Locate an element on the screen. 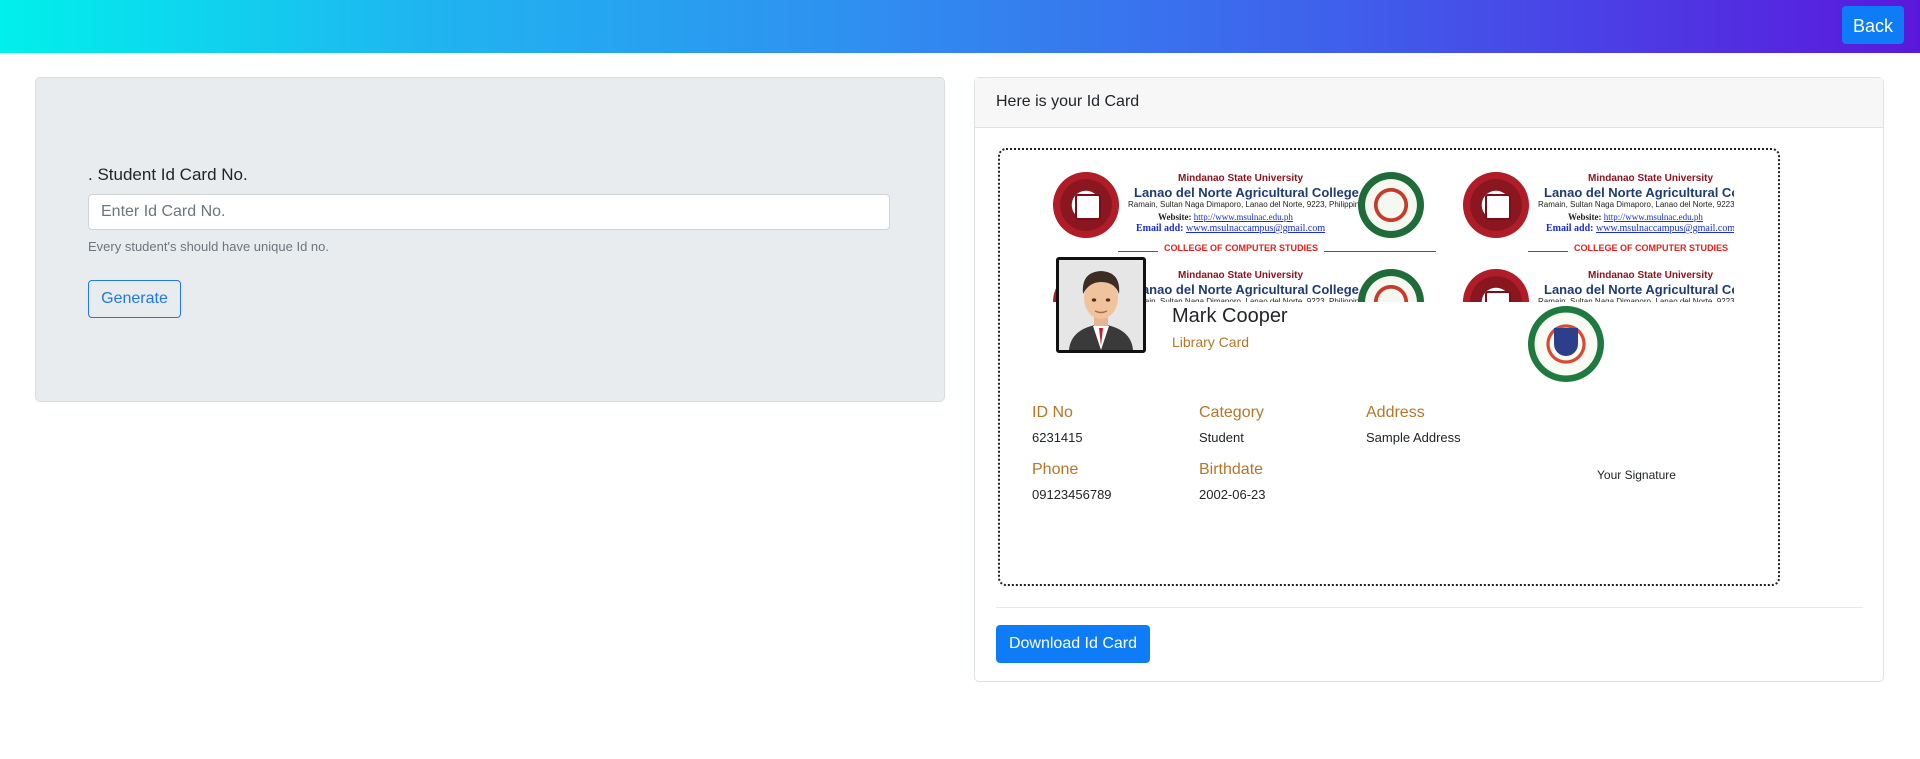 The height and width of the screenshot is (759, 1920). top-navbar: Back is located at coordinates (960, 26).